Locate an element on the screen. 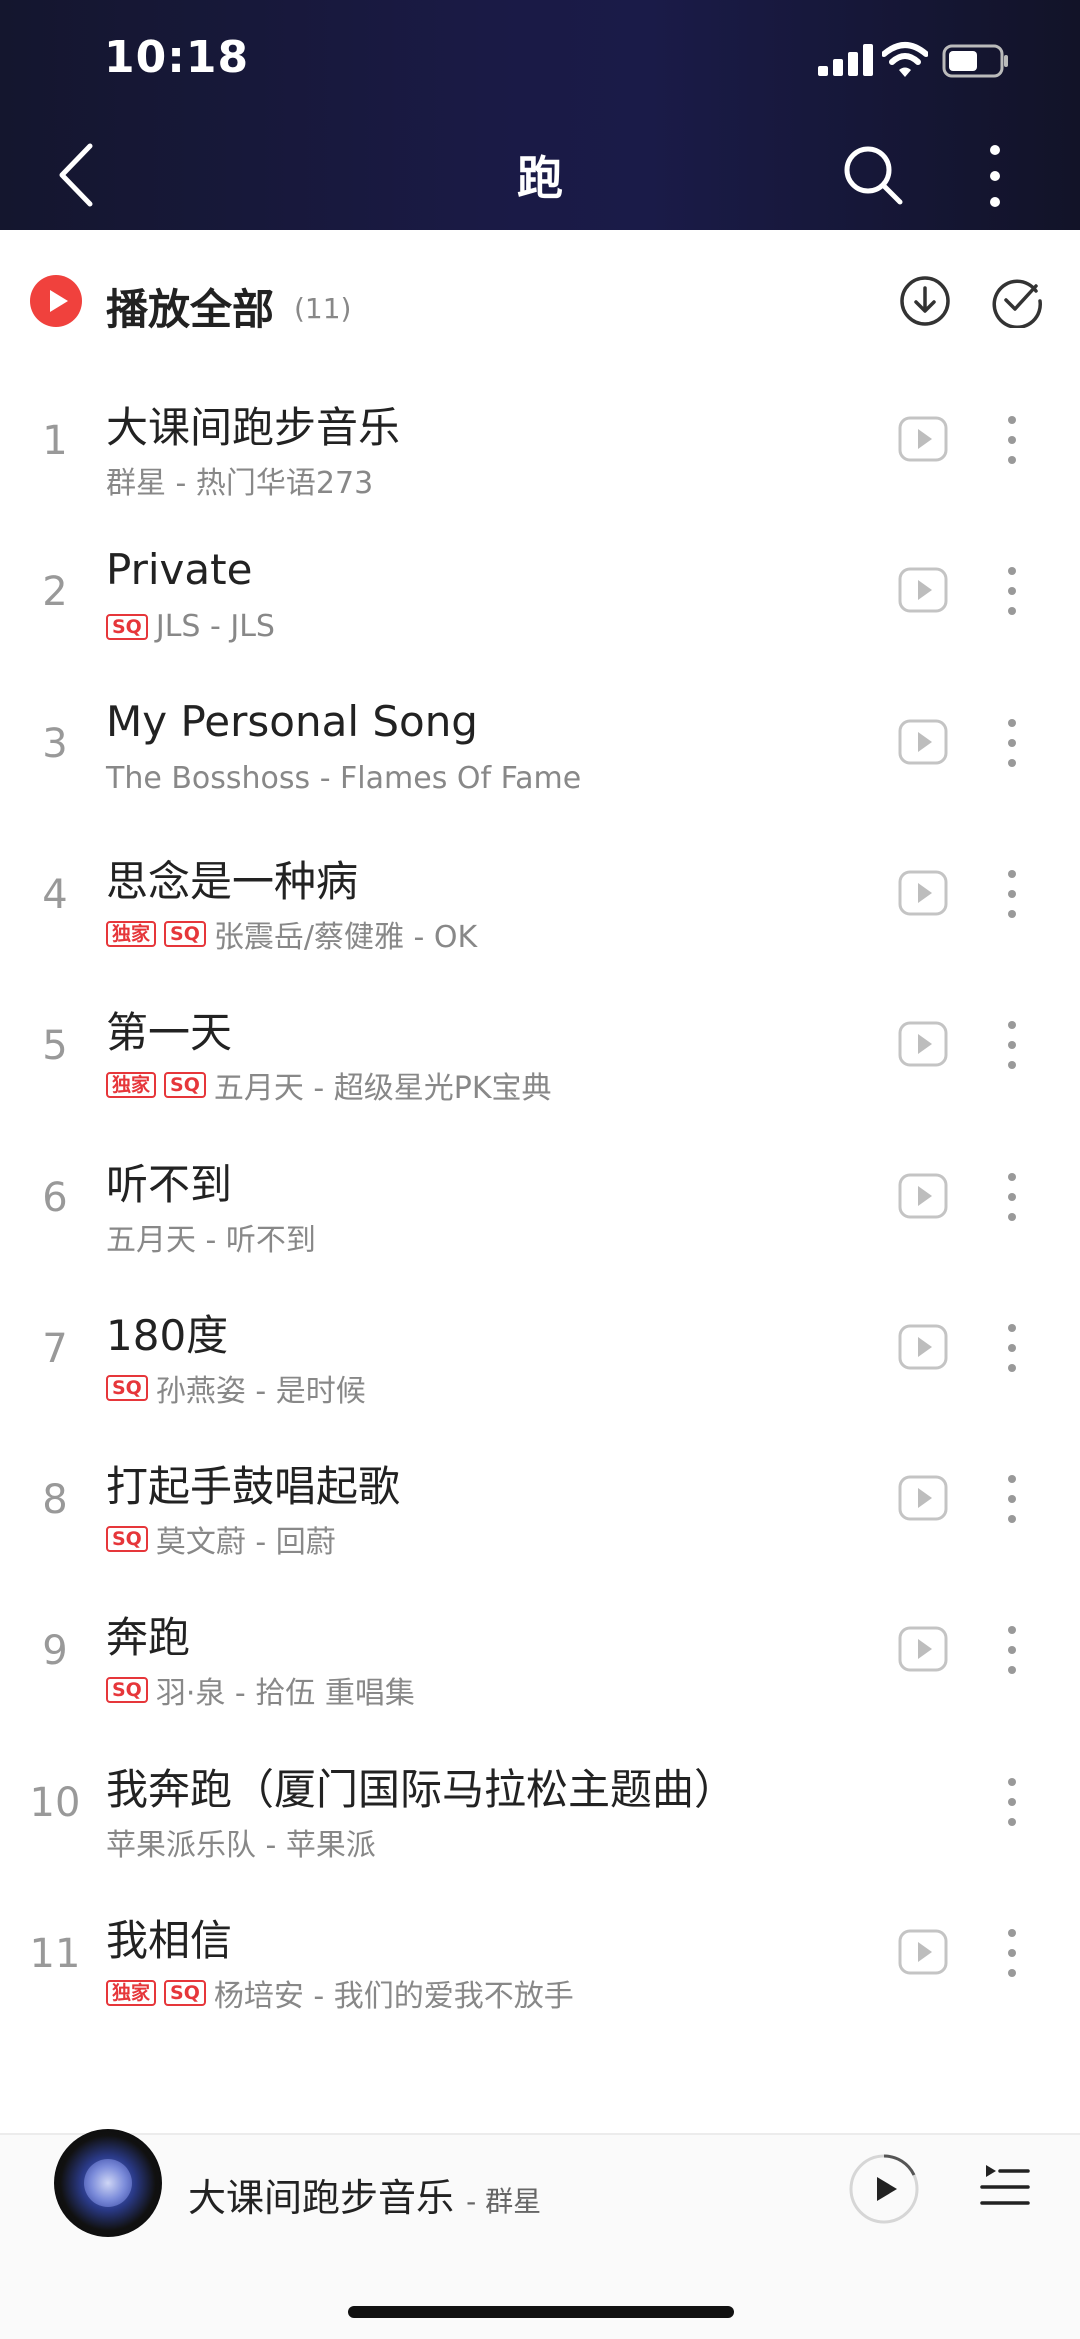 The image size is (1080, 2339). song-row: 5 第一天独家 SQ 五月天 - 超级星光PK宝典 is located at coordinates (540, 1046).